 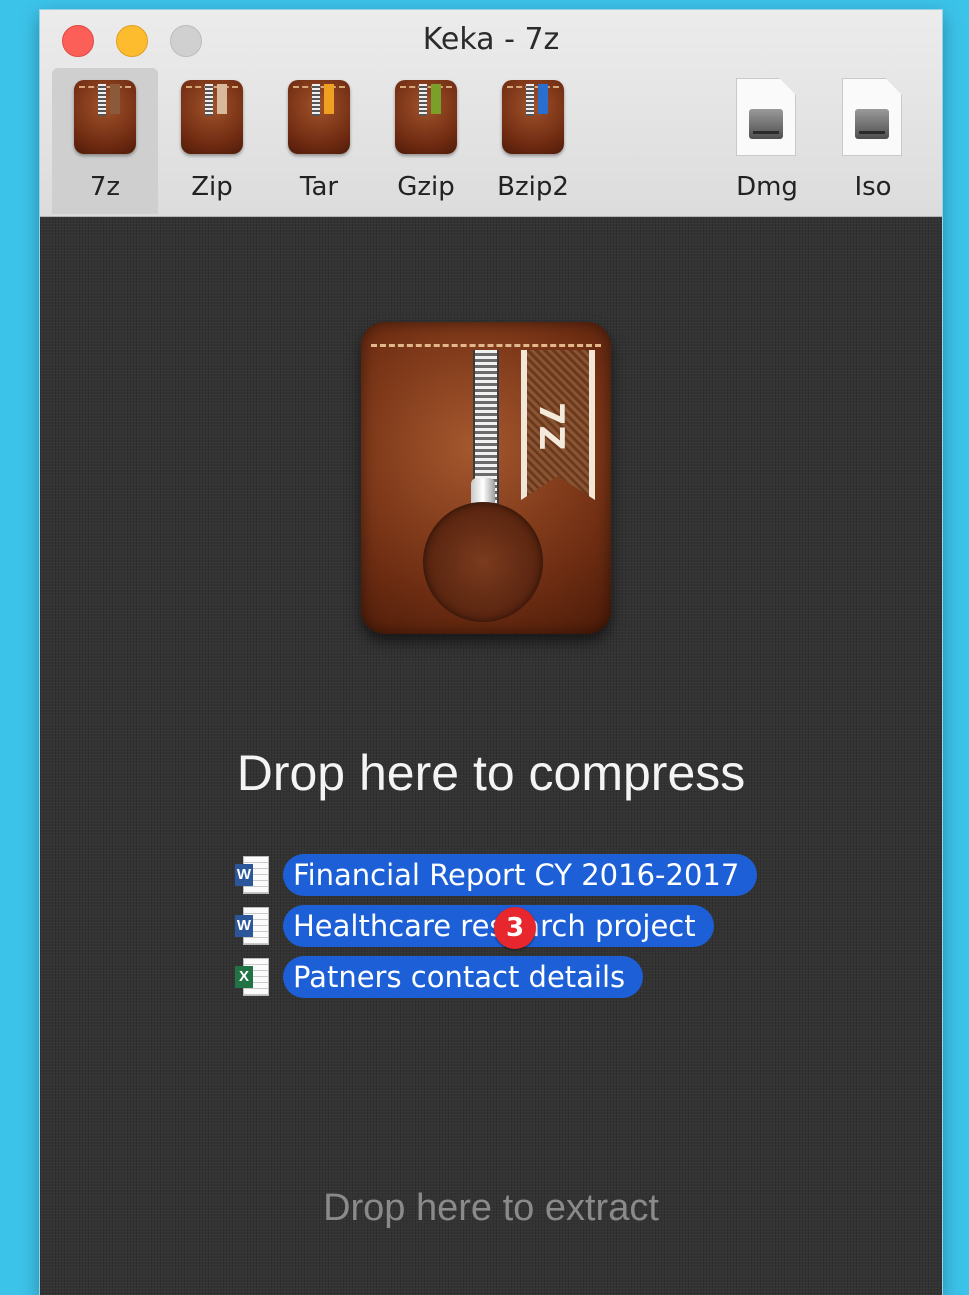 I want to click on title-bar: Keka - 7z 7z Zip Tar Gzip Bzip2 Dmg Iso, so click(x=491, y=113).